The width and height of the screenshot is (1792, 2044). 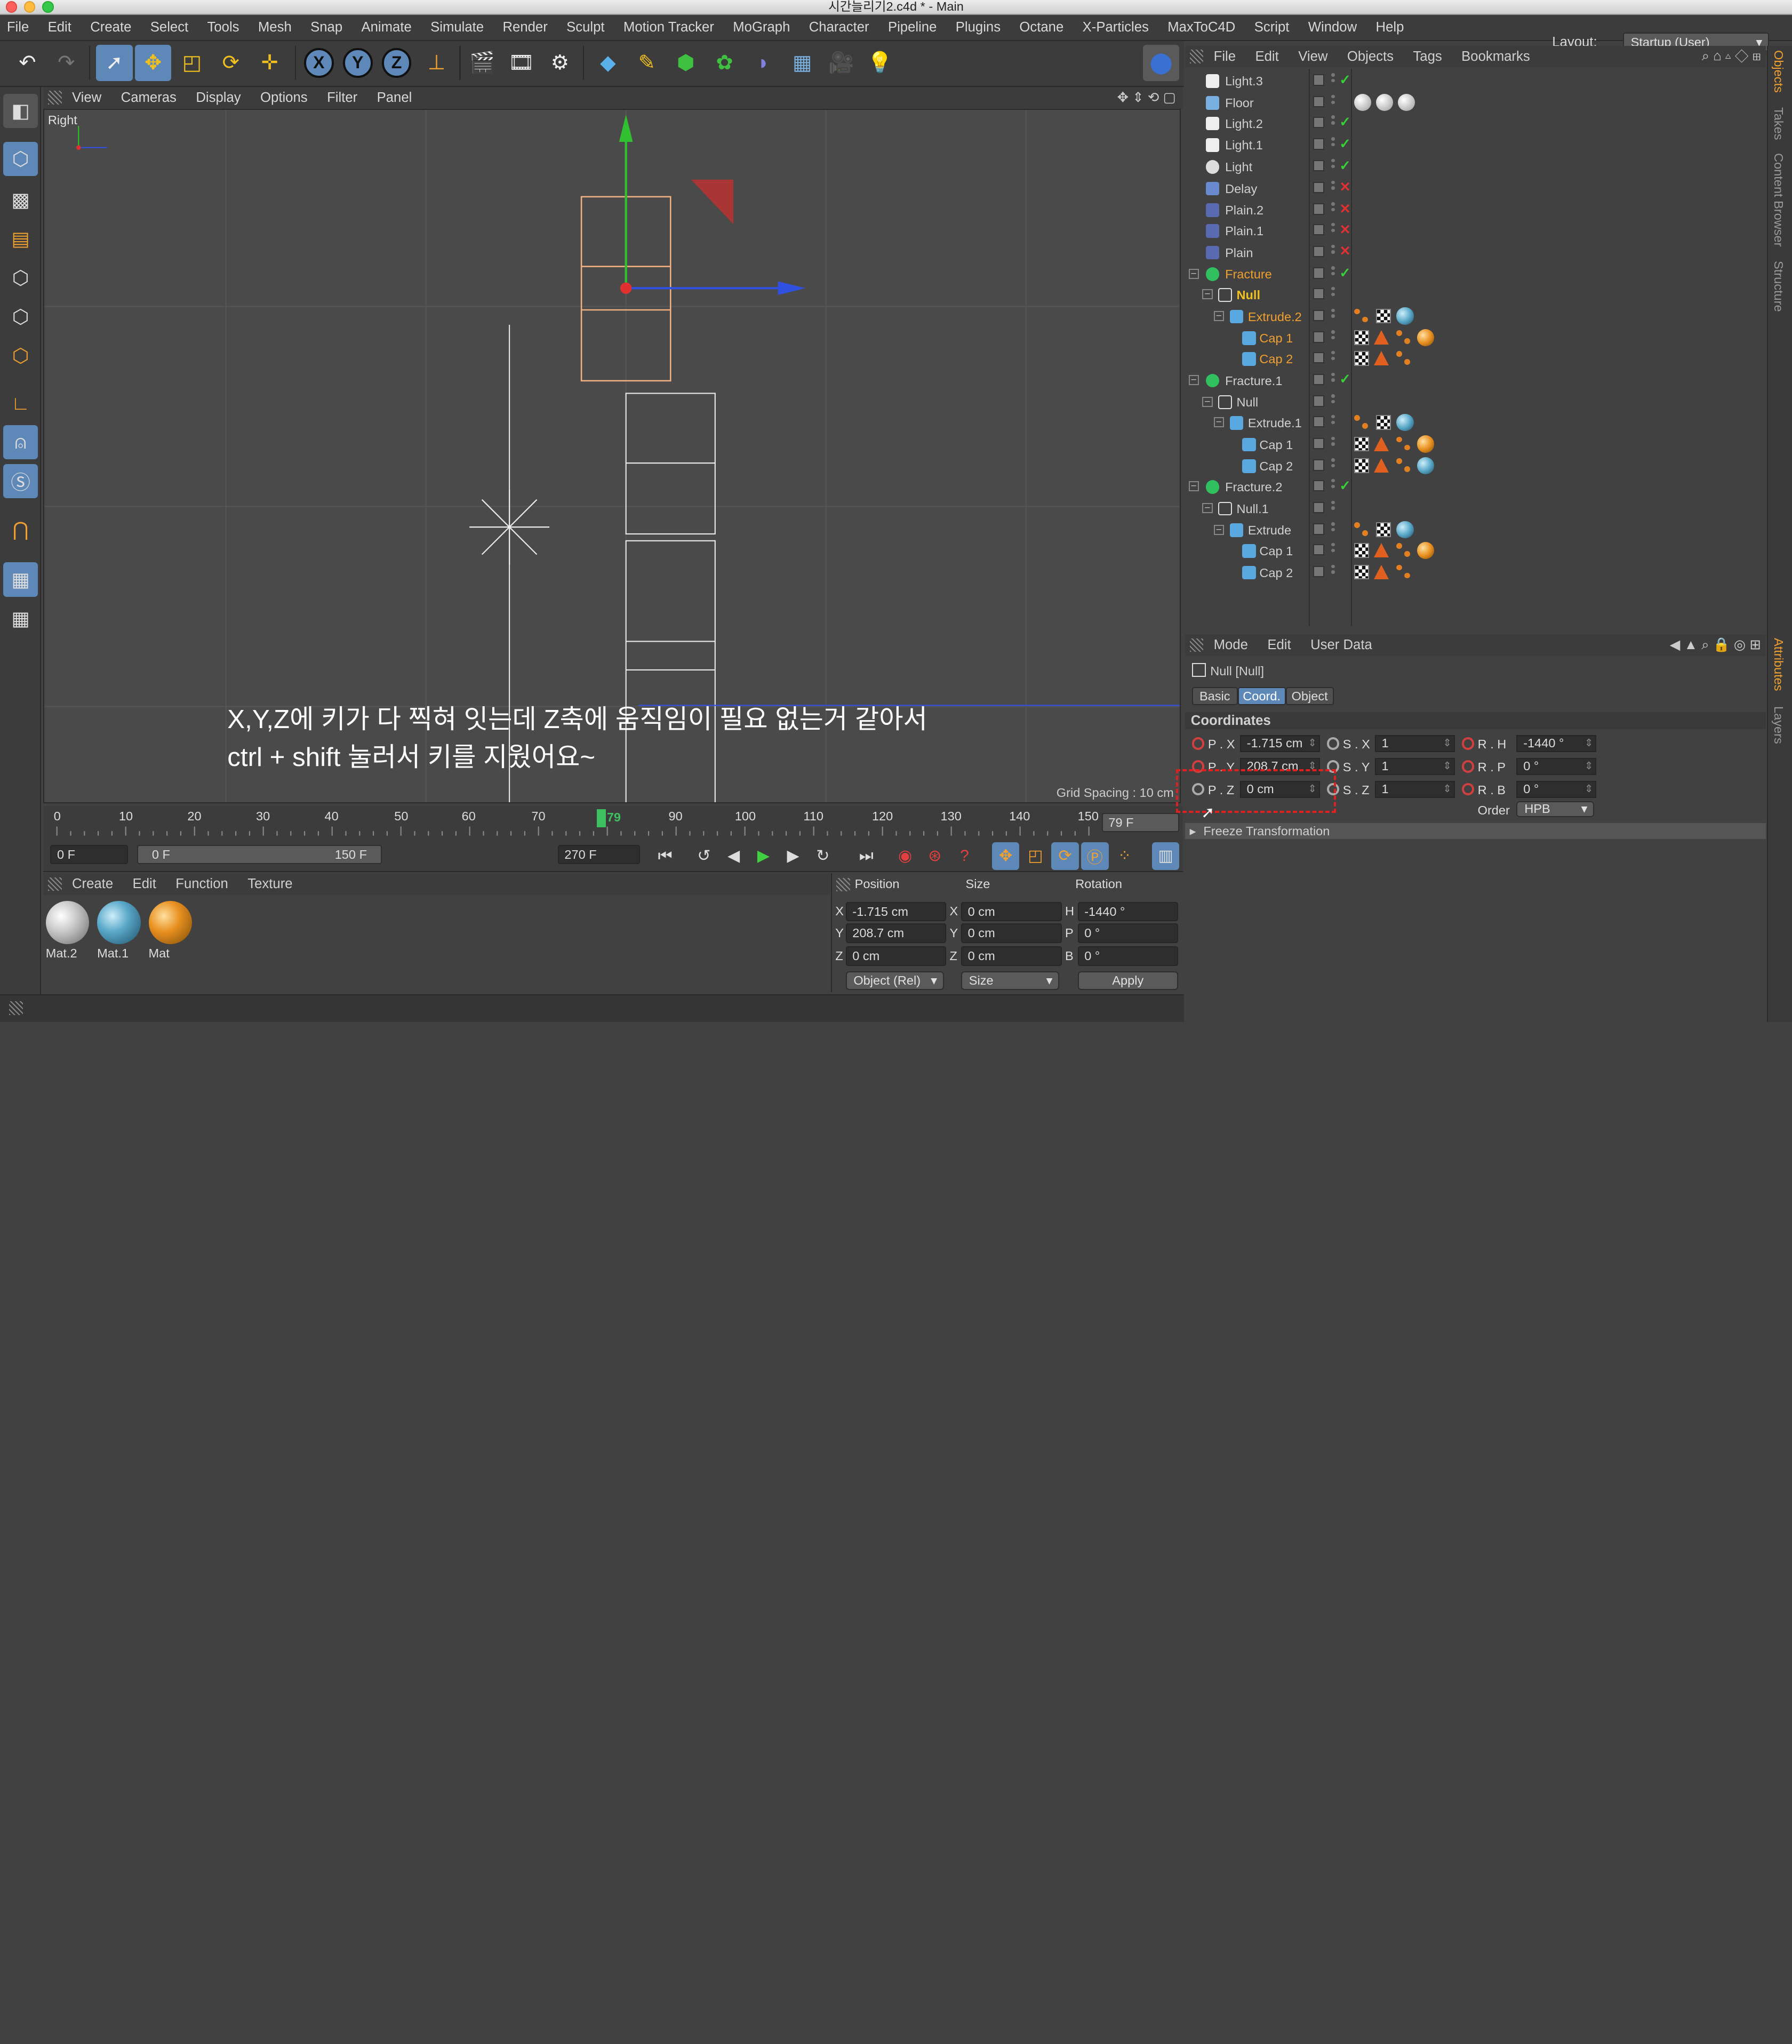 I want to click on s-x-key-radio, so click(x=1333, y=743).